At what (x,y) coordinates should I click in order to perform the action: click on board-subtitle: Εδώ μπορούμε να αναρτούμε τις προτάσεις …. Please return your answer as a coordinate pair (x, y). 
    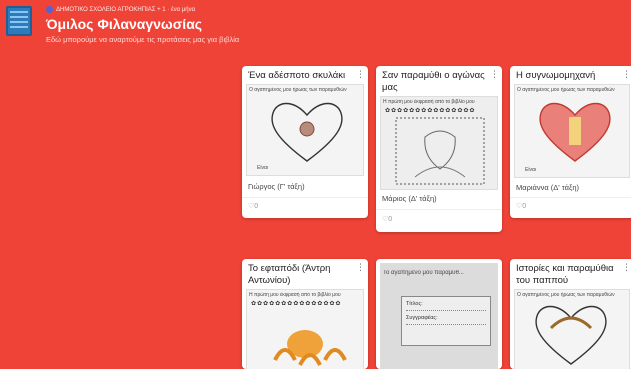
    Looking at the image, I should click on (143, 39).